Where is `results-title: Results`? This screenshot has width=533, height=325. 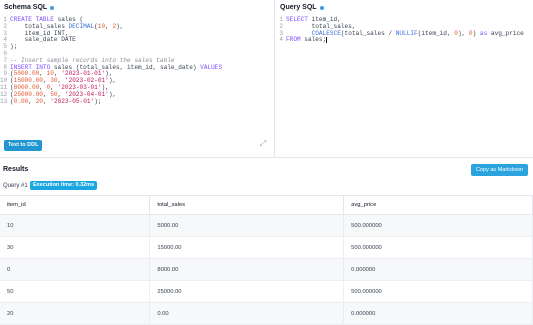
results-title: Results is located at coordinates (16, 169).